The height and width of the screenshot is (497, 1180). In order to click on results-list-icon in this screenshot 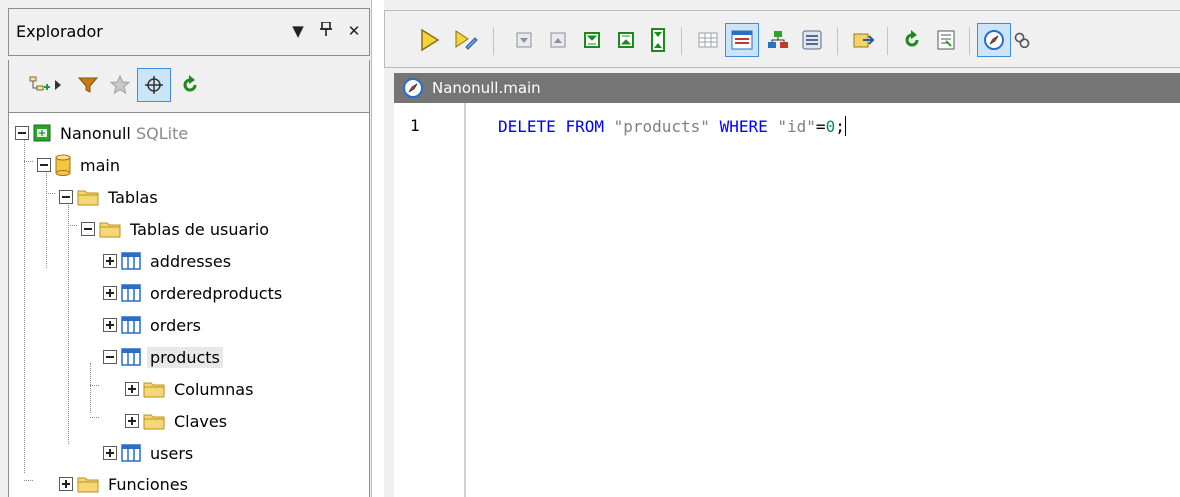, I will do `click(812, 40)`.